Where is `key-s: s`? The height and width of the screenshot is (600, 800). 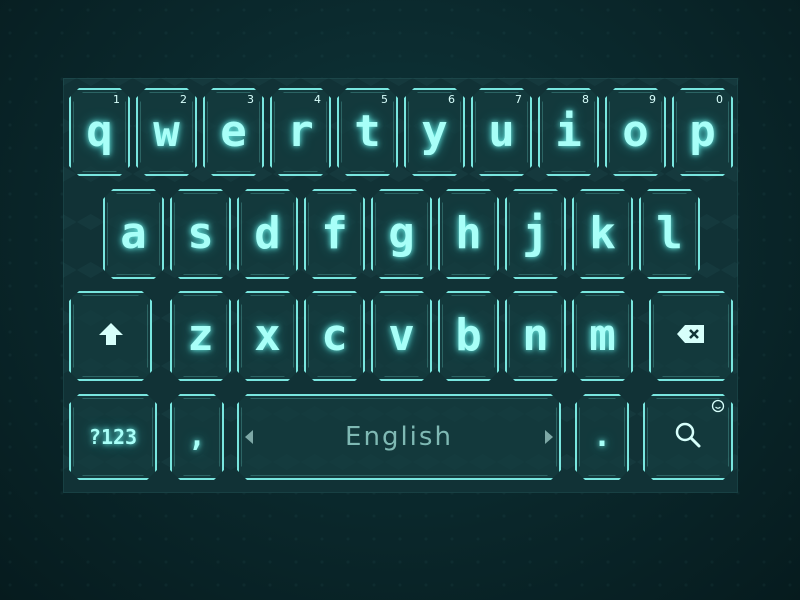
key-s: s is located at coordinates (200, 234).